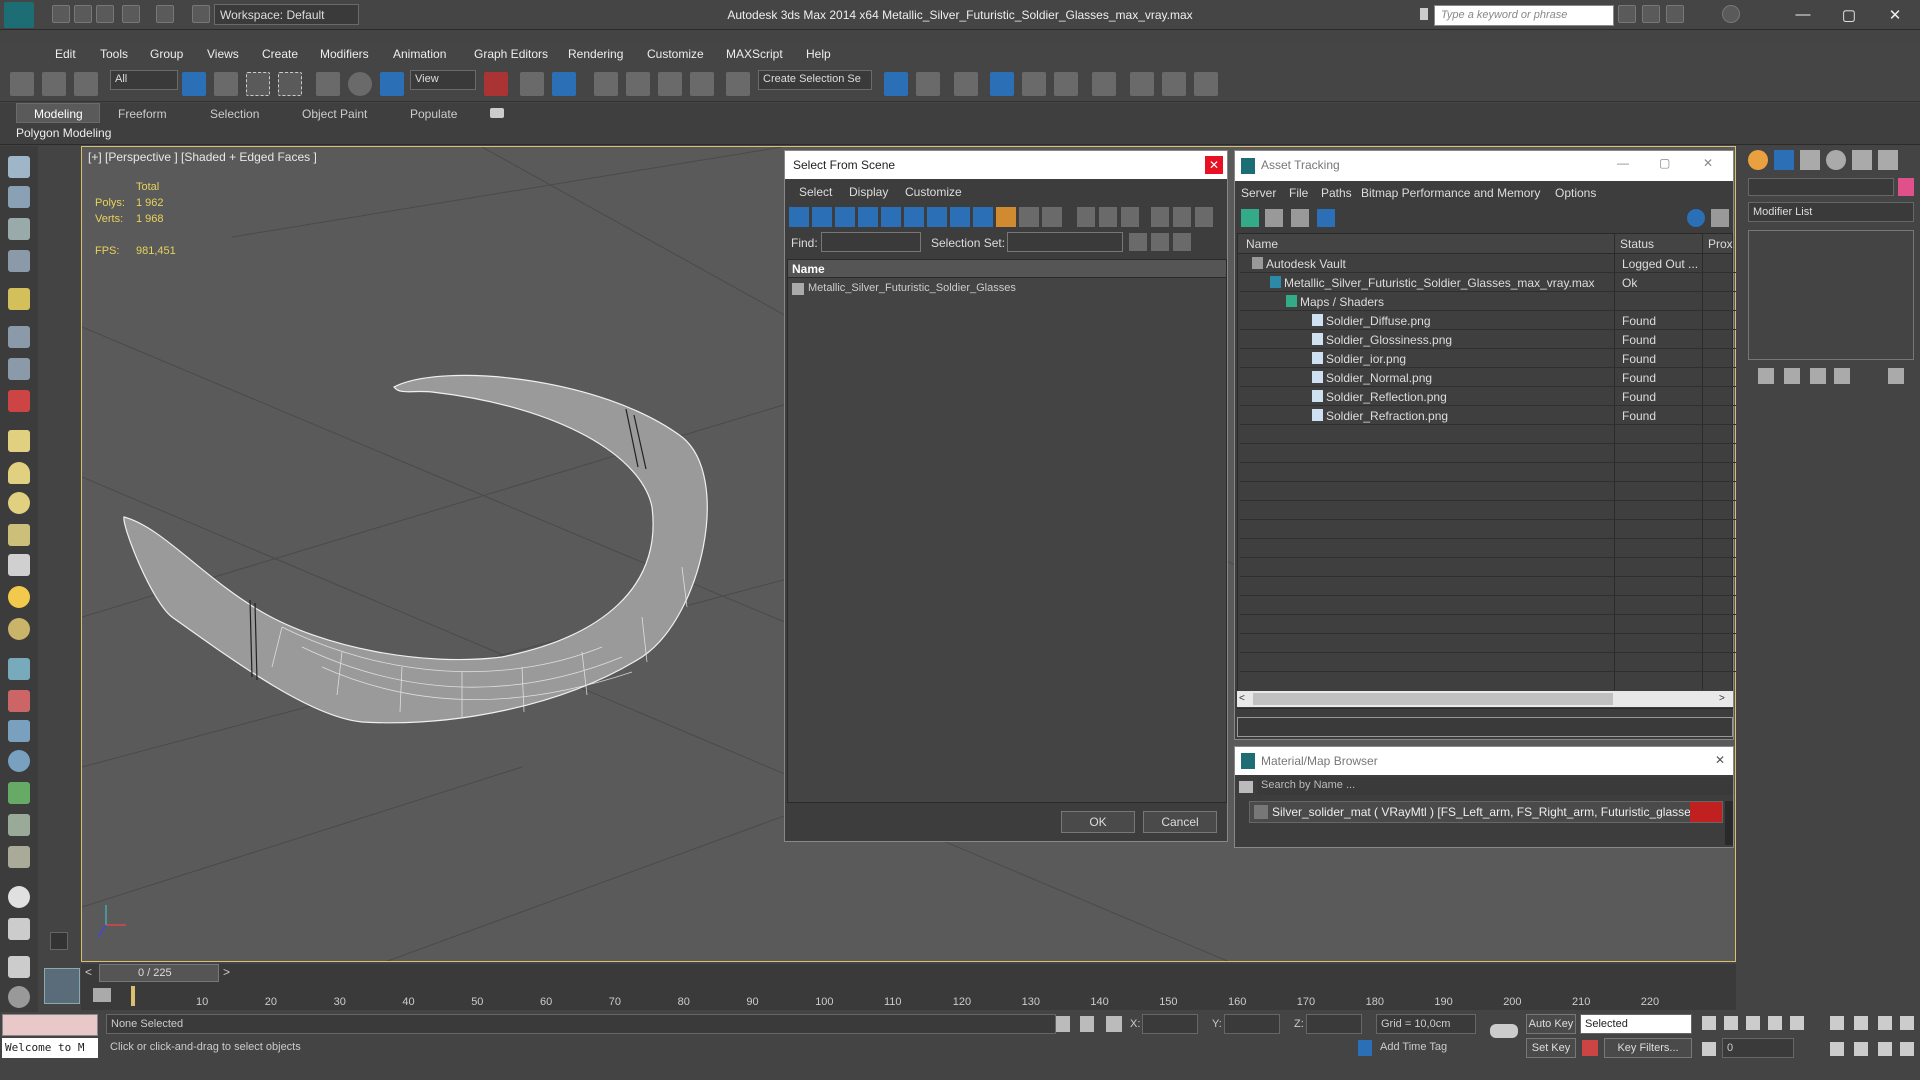 The image size is (1920, 1080). Describe the element at coordinates (19, 929) in the screenshot. I see `script-icon` at that location.